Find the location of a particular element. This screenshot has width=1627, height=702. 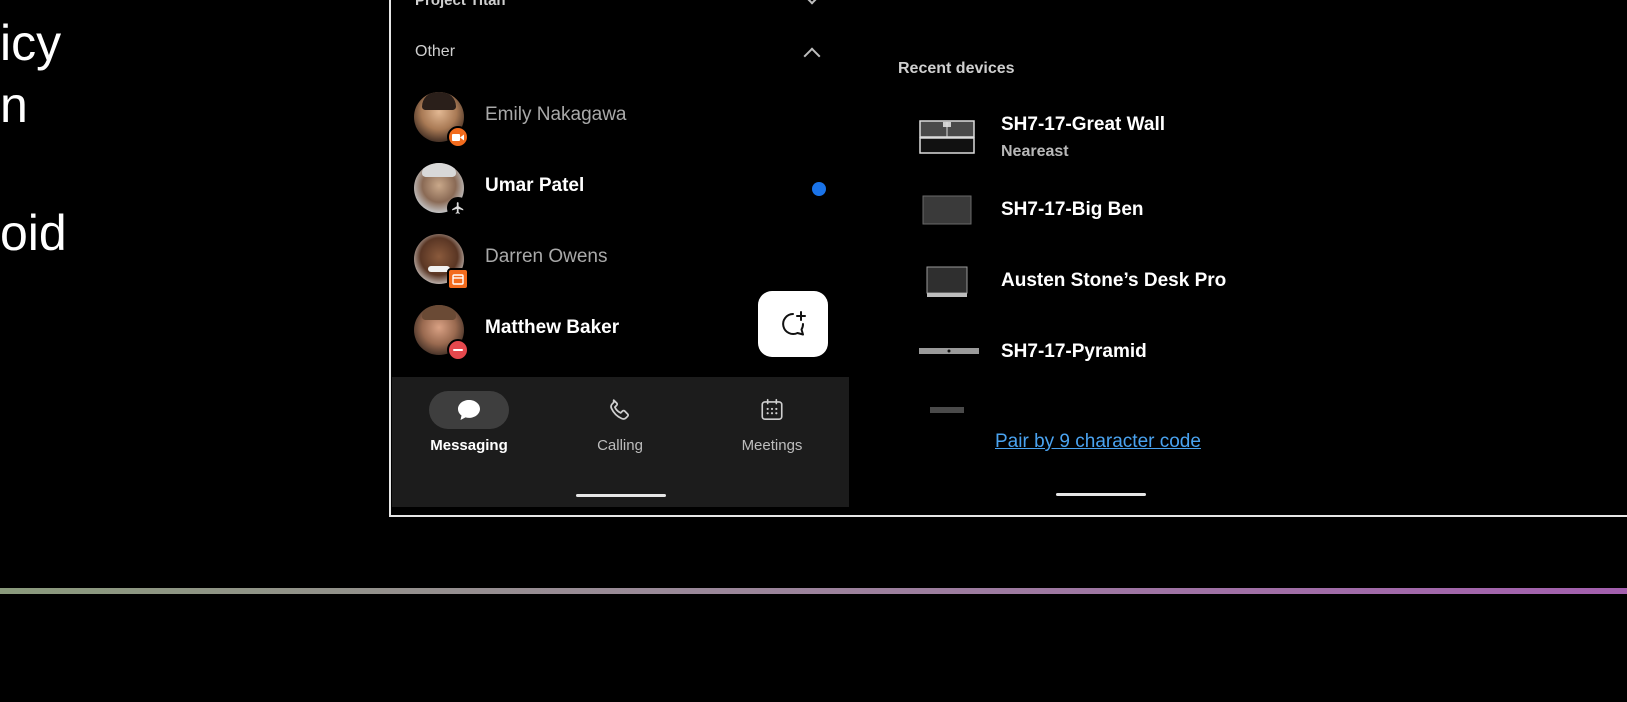

device-row: SH7-17-Great Wall Neareast is located at coordinates (1149, 130).